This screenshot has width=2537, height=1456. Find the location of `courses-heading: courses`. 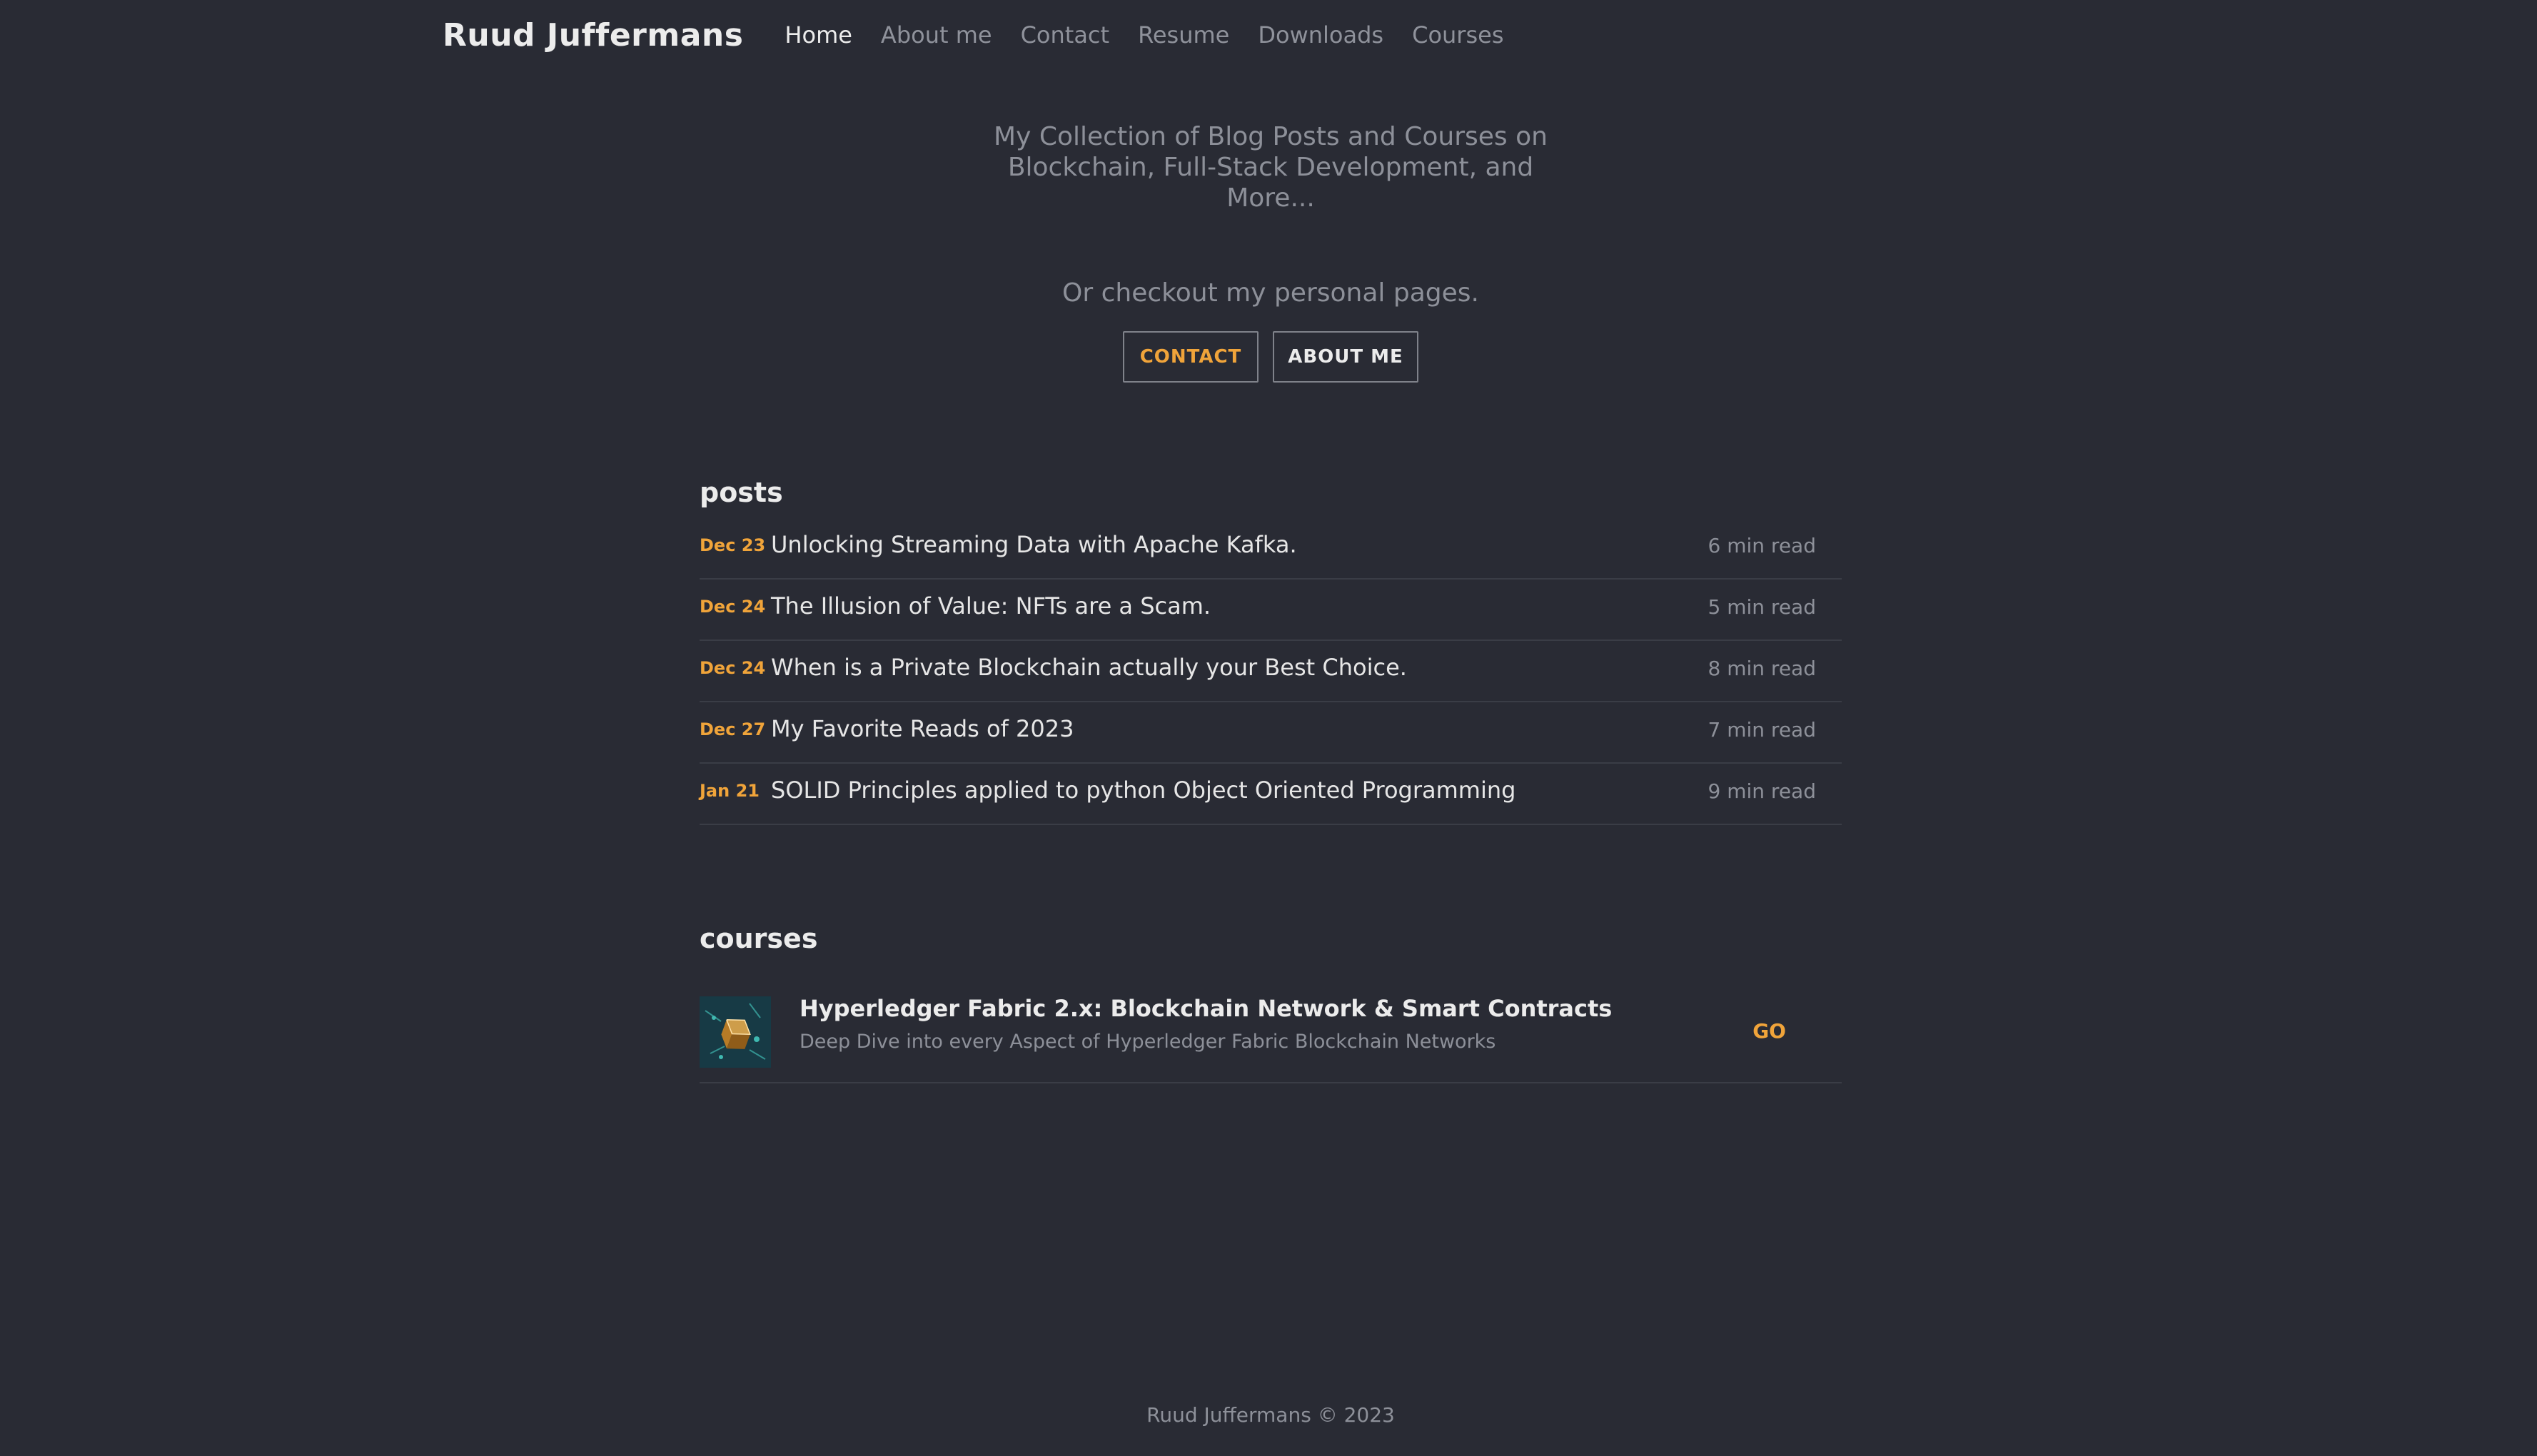

courses-heading: courses is located at coordinates (759, 938).